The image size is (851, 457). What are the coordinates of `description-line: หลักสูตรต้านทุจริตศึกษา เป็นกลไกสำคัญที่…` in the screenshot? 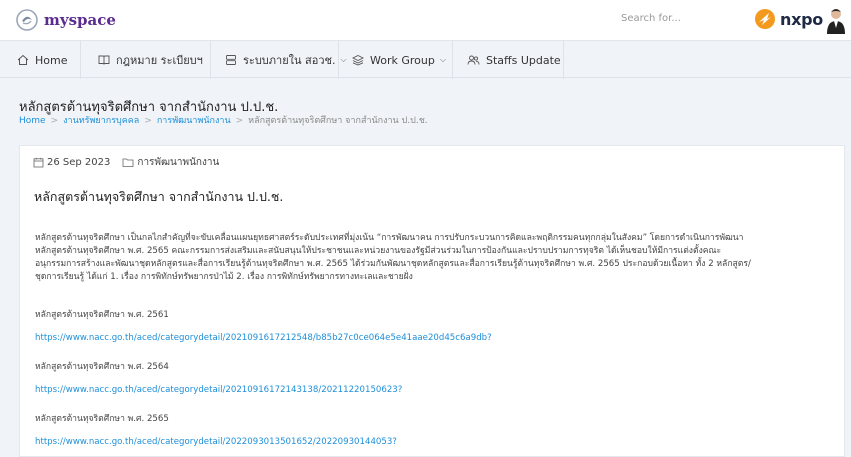 It's located at (389, 238).